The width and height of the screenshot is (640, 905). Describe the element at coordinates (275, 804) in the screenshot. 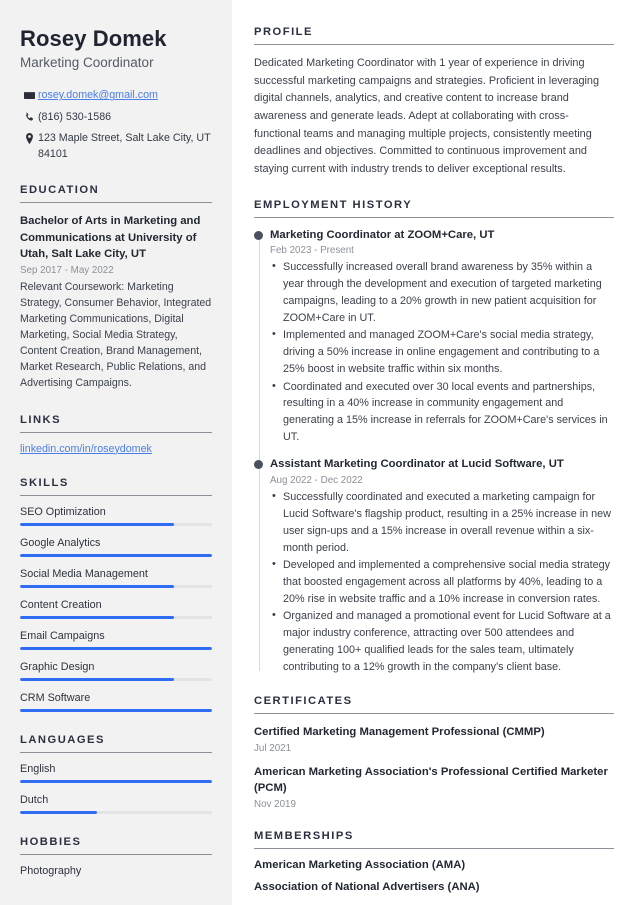

I see `certificate-date: Nov 2019` at that location.